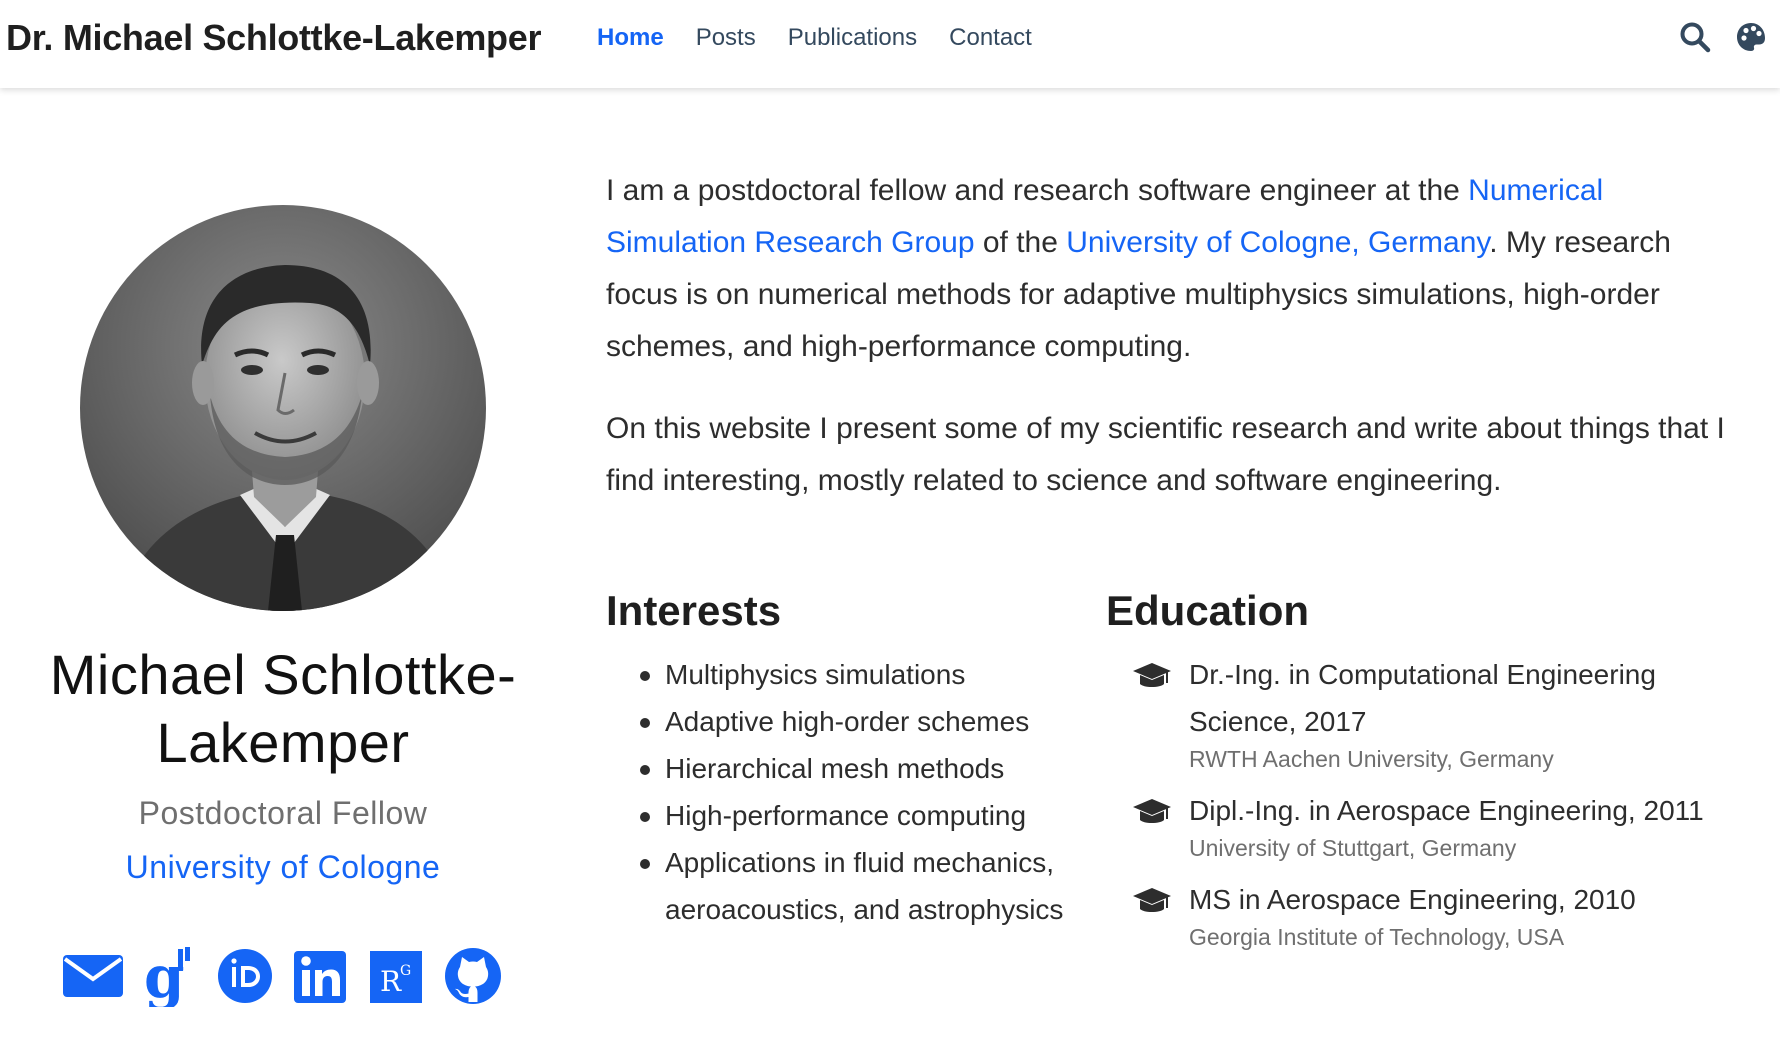 This screenshot has width=1780, height=1050. Describe the element at coordinates (1751, 37) in the screenshot. I see `palette-icon` at that location.